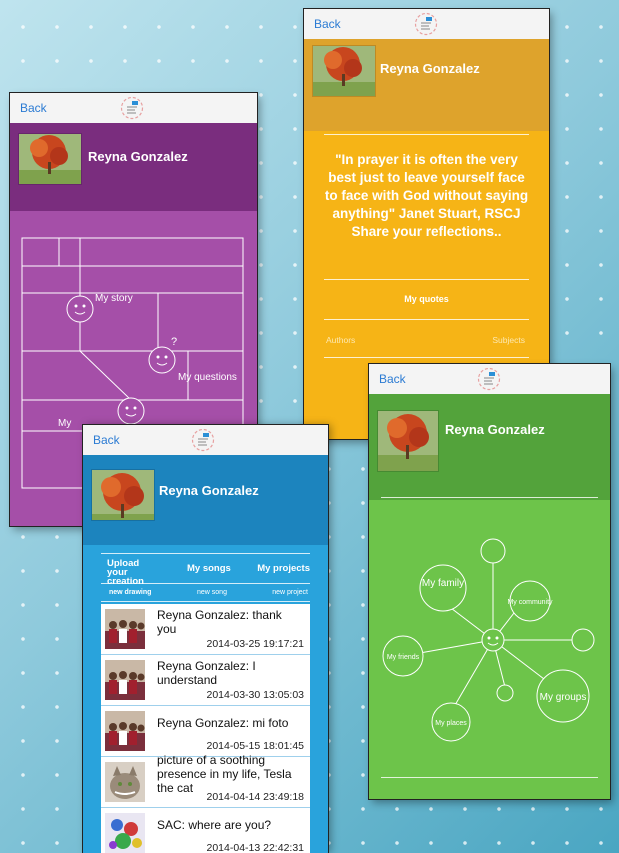 The height and width of the screenshot is (853, 619). What do you see at coordinates (214, 825) in the screenshot?
I see `item-text: SAC: where are you?` at bounding box center [214, 825].